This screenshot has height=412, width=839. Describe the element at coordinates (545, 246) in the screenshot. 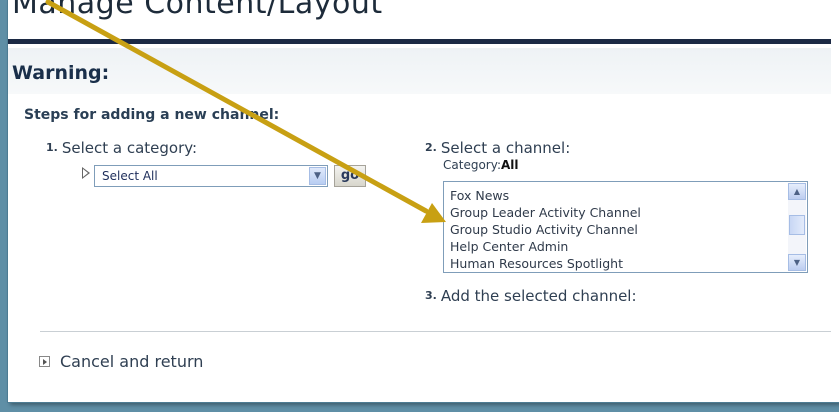

I see `list-item: Help Center Admin` at that location.